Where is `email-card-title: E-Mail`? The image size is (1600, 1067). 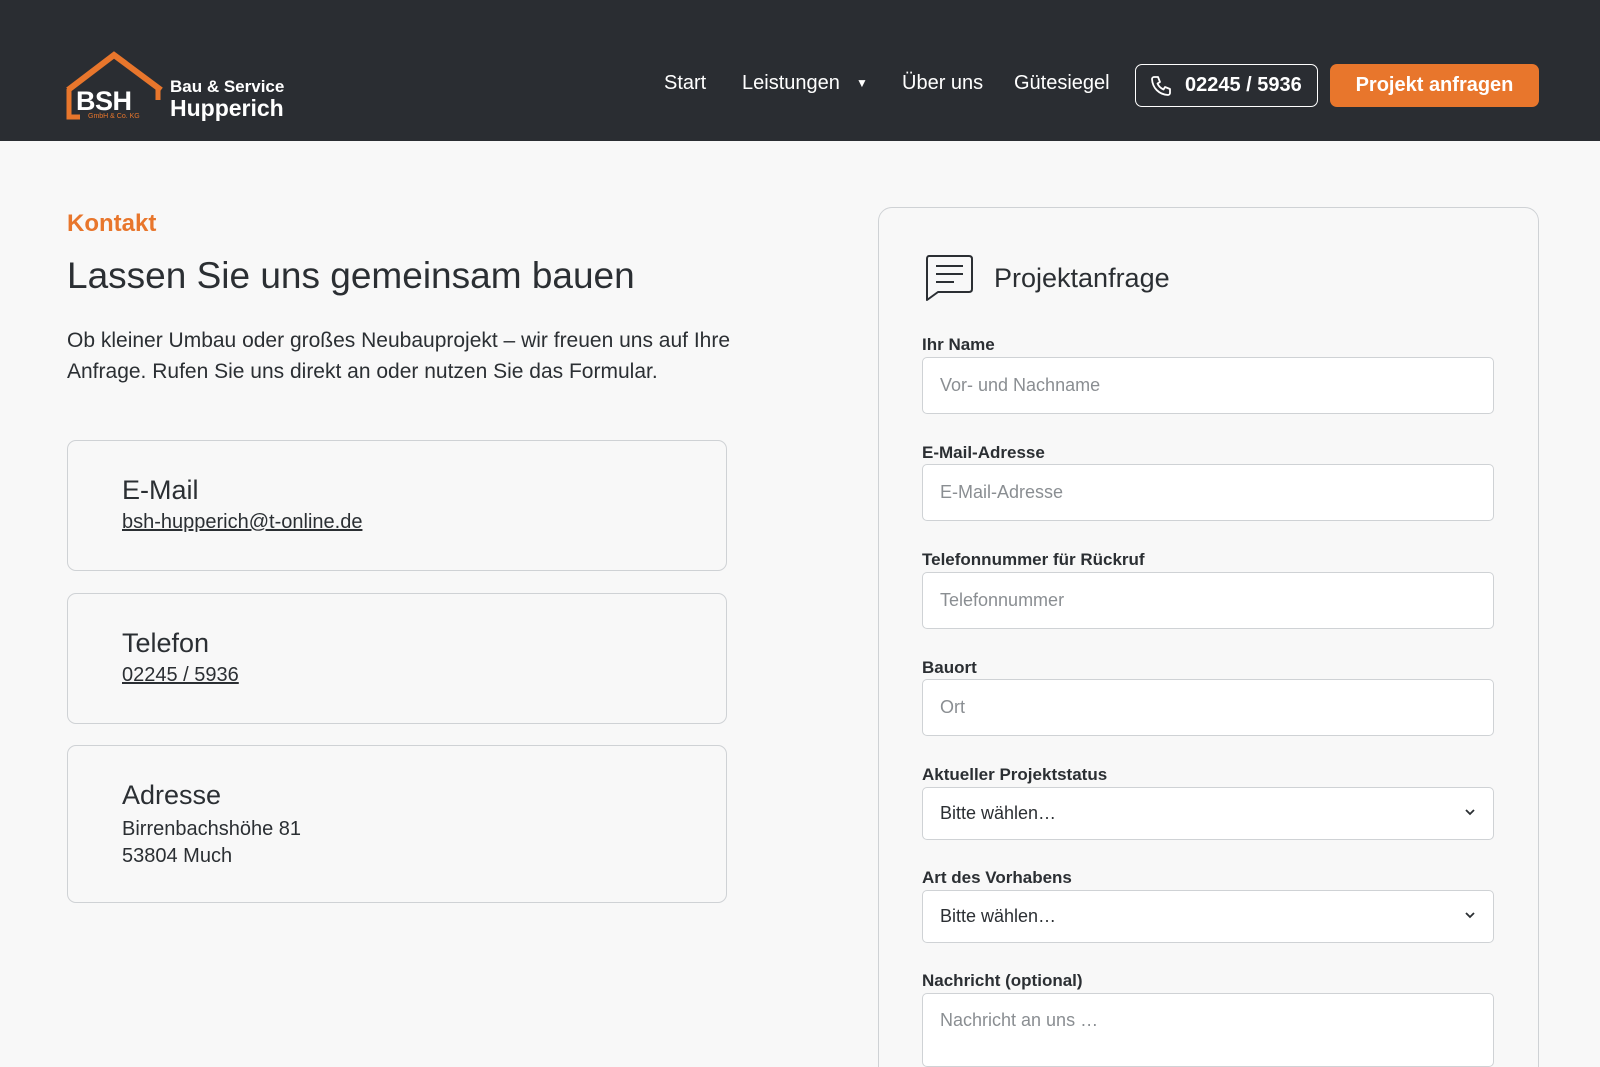 email-card-title: E-Mail is located at coordinates (160, 490).